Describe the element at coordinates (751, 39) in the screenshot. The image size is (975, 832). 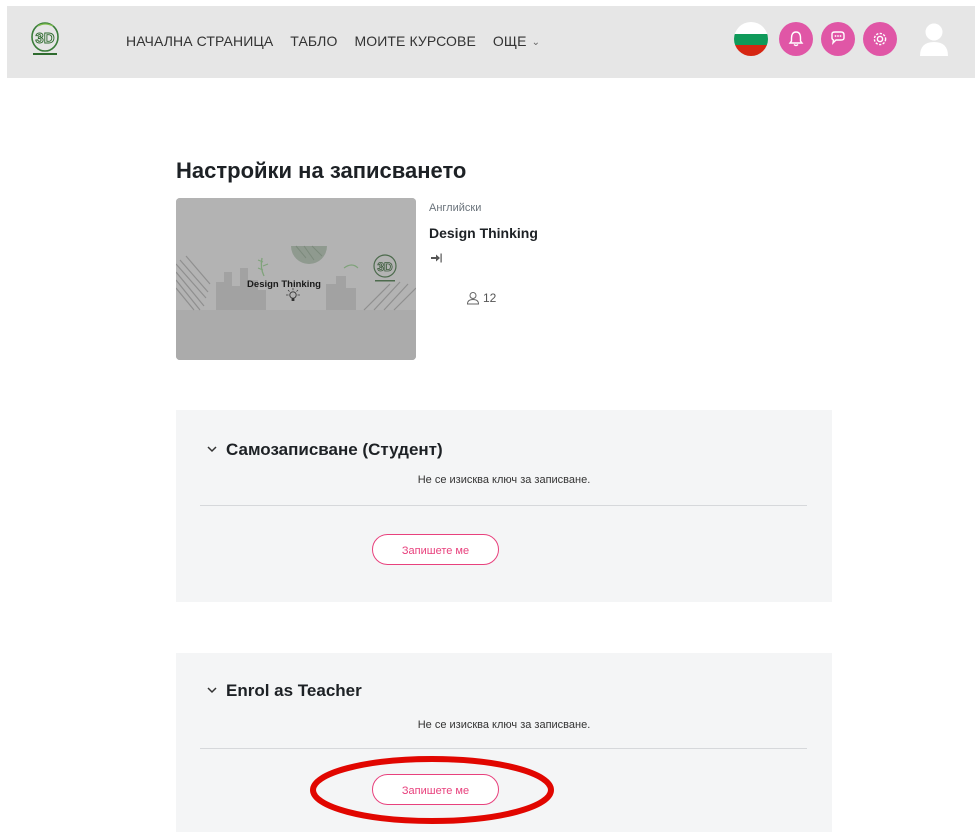
I see `bulgaria-flag-icon` at that location.